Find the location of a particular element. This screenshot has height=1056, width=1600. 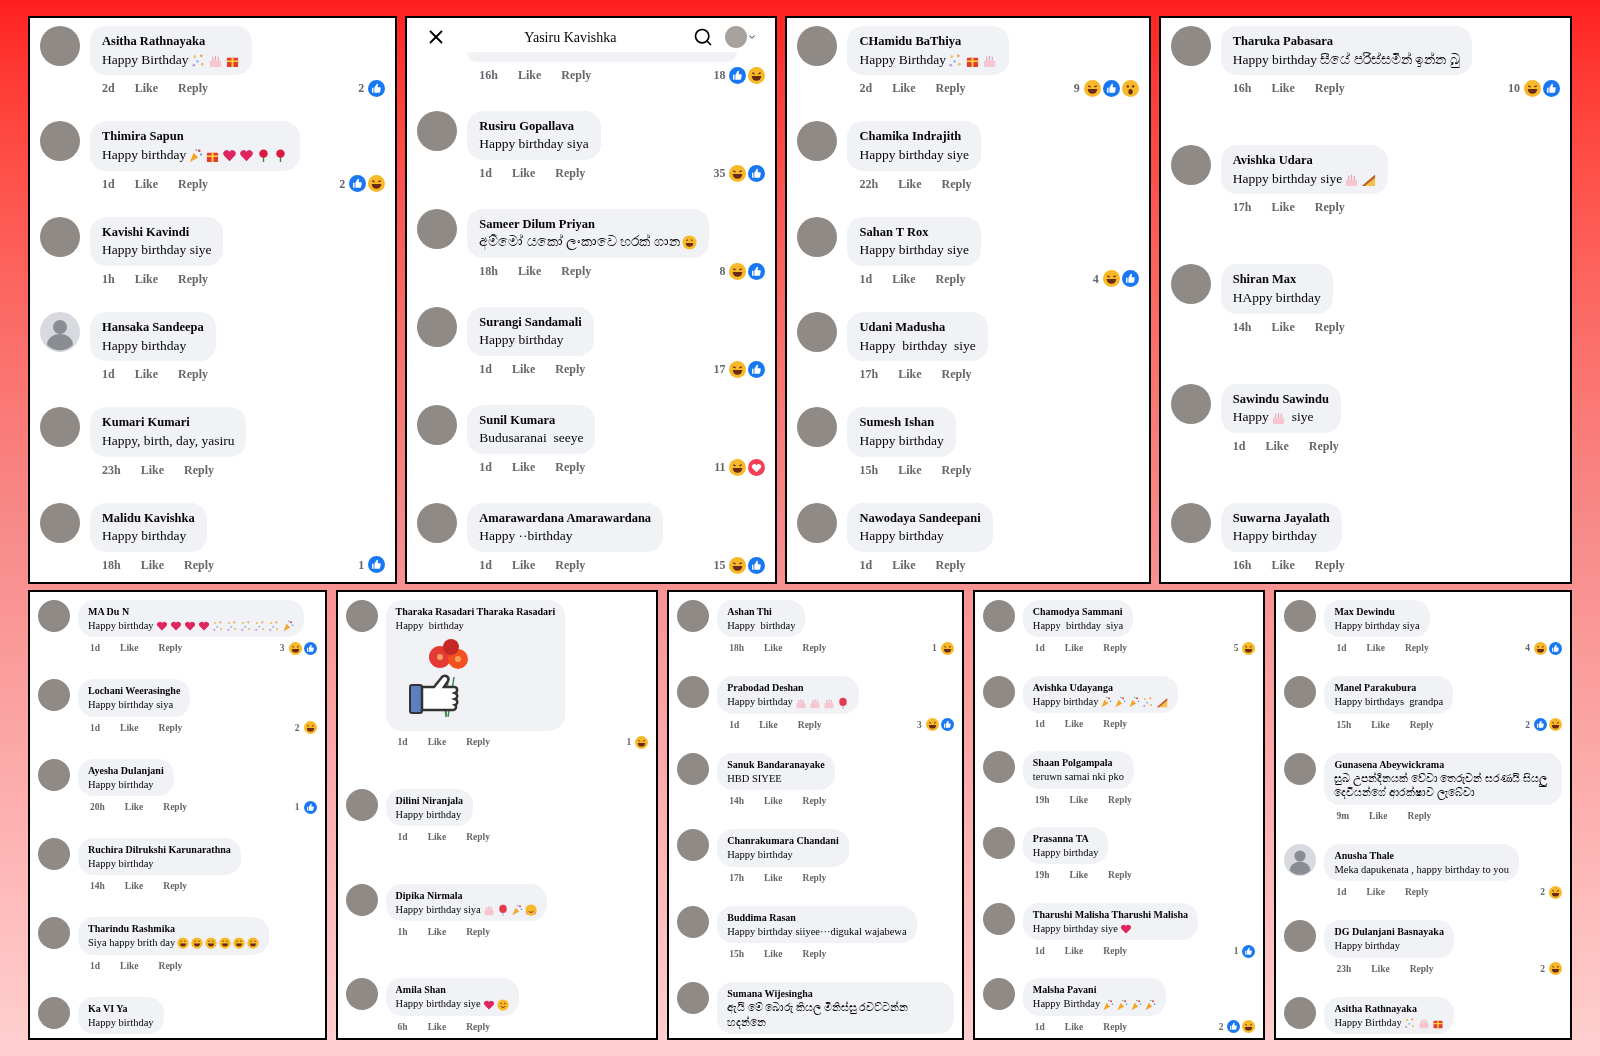

commenter-name: Manel Parakubura is located at coordinates (1389, 688).